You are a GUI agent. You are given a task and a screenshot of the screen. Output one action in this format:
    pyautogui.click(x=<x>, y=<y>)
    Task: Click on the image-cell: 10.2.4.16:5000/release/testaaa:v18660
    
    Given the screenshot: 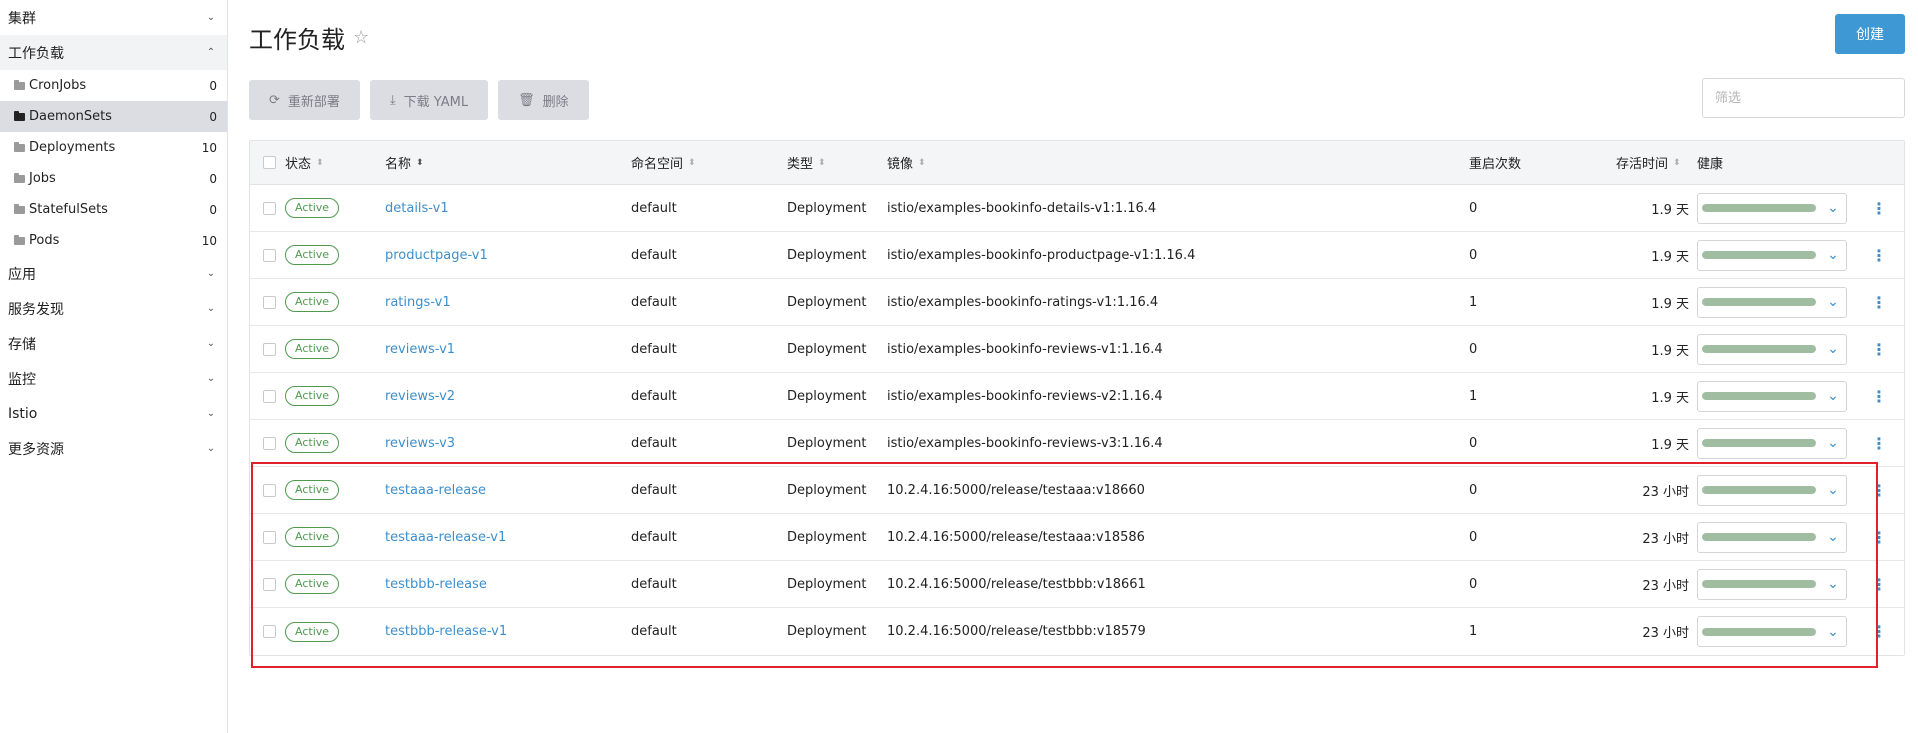 What is the action you would take?
    pyautogui.click(x=1016, y=490)
    